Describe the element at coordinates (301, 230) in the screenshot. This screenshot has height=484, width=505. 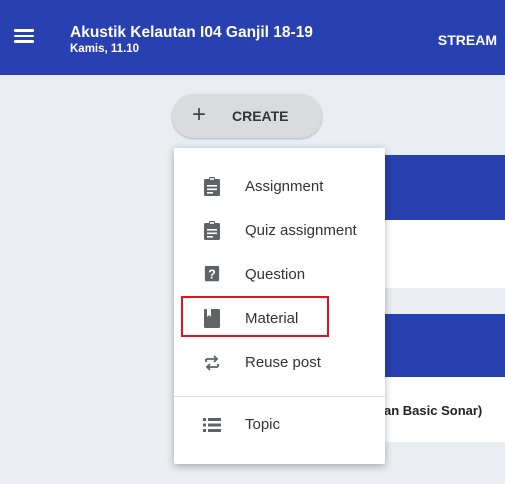
I see `menu-item-label: Quiz assignment` at that location.